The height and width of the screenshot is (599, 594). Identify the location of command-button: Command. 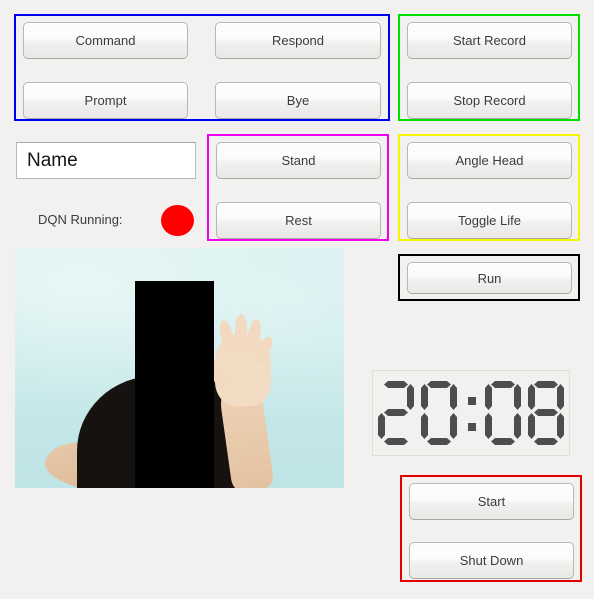
(105, 40).